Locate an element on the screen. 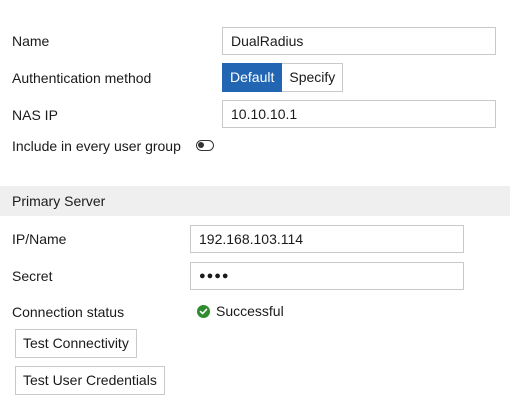  auth-method-label: Authentication method is located at coordinates (82, 78).